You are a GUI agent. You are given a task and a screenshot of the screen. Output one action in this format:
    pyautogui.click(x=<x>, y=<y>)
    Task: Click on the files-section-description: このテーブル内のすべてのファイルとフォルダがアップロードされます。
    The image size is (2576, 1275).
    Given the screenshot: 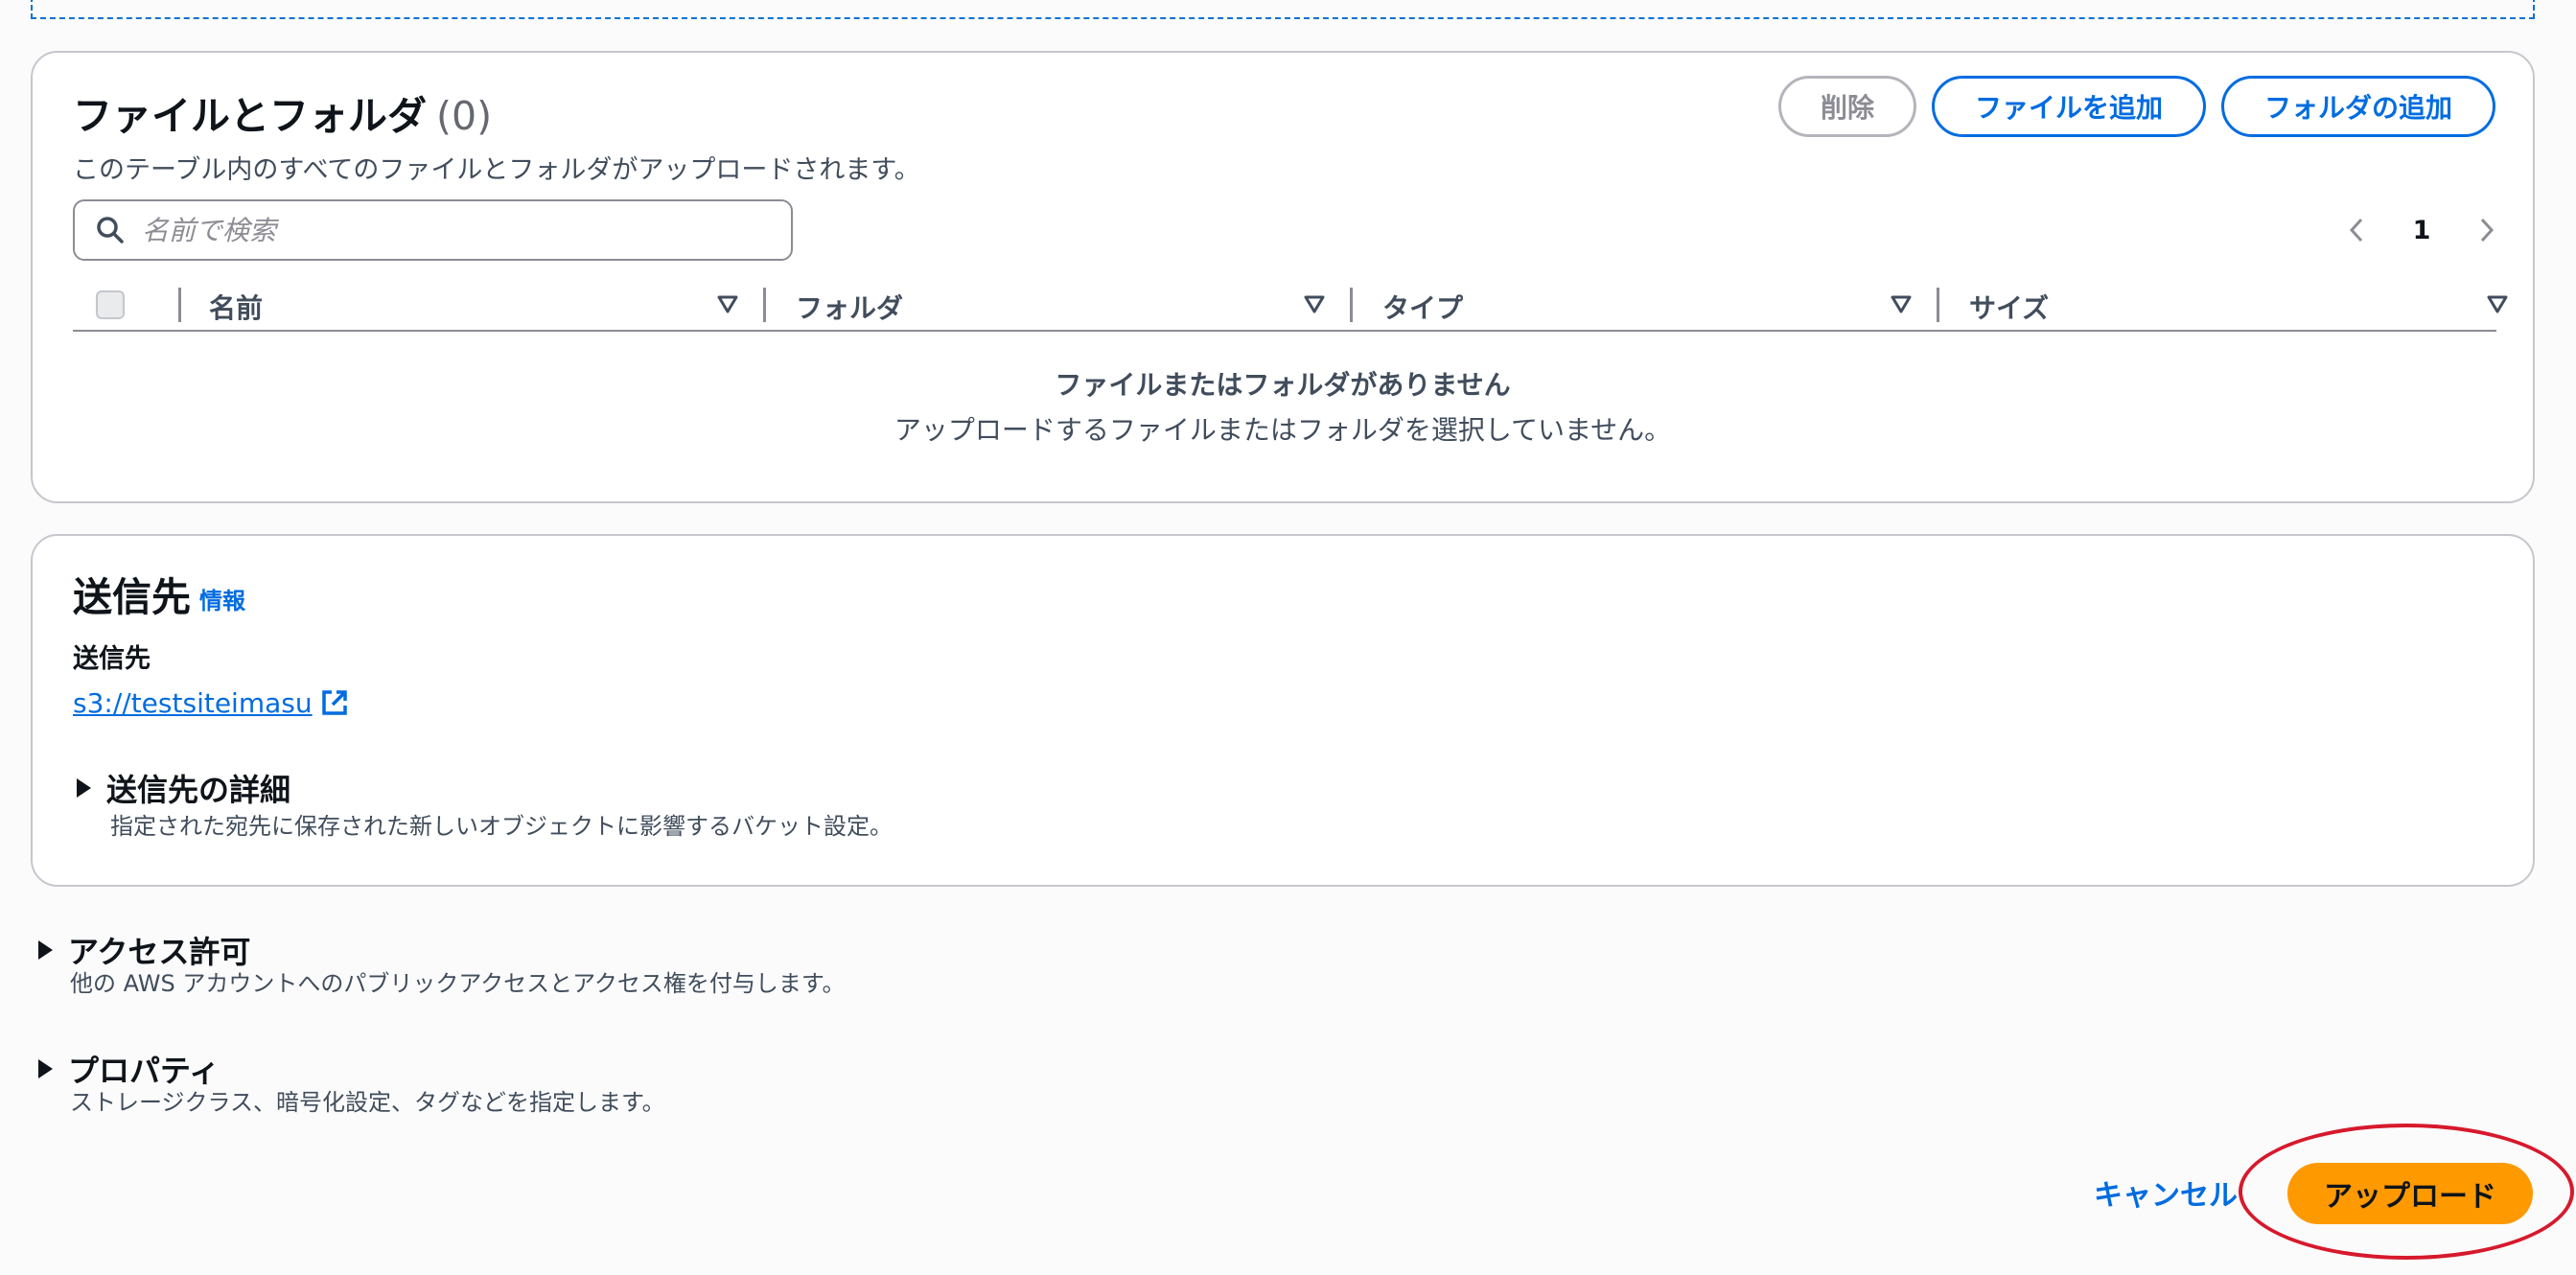 What is the action you would take?
    pyautogui.click(x=497, y=170)
    